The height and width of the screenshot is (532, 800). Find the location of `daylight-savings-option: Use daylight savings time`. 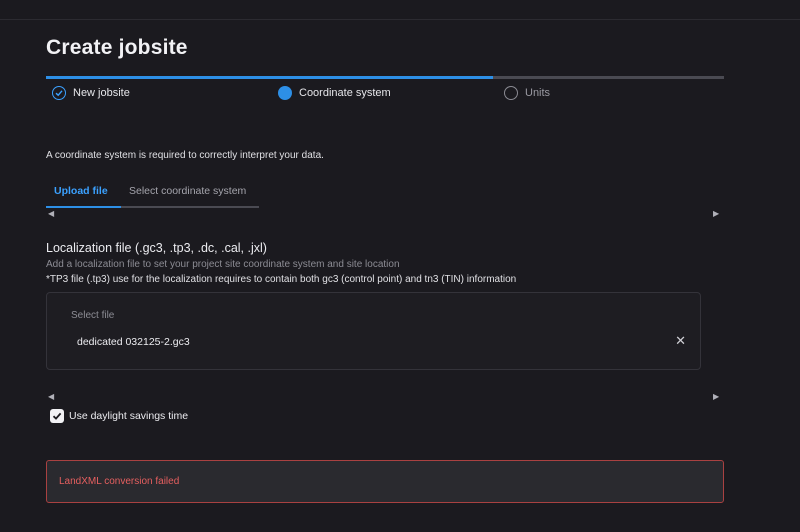

daylight-savings-option: Use daylight savings time is located at coordinates (119, 416).